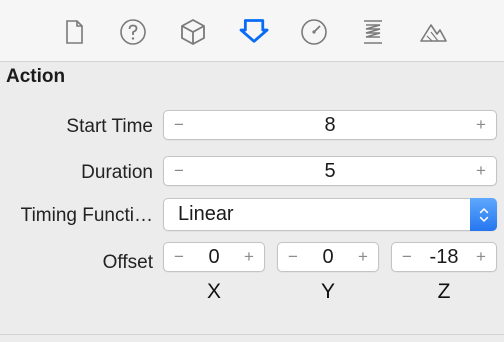 This screenshot has width=504, height=342. Describe the element at coordinates (109, 126) in the screenshot. I see `start-time-label: Start Time` at that location.